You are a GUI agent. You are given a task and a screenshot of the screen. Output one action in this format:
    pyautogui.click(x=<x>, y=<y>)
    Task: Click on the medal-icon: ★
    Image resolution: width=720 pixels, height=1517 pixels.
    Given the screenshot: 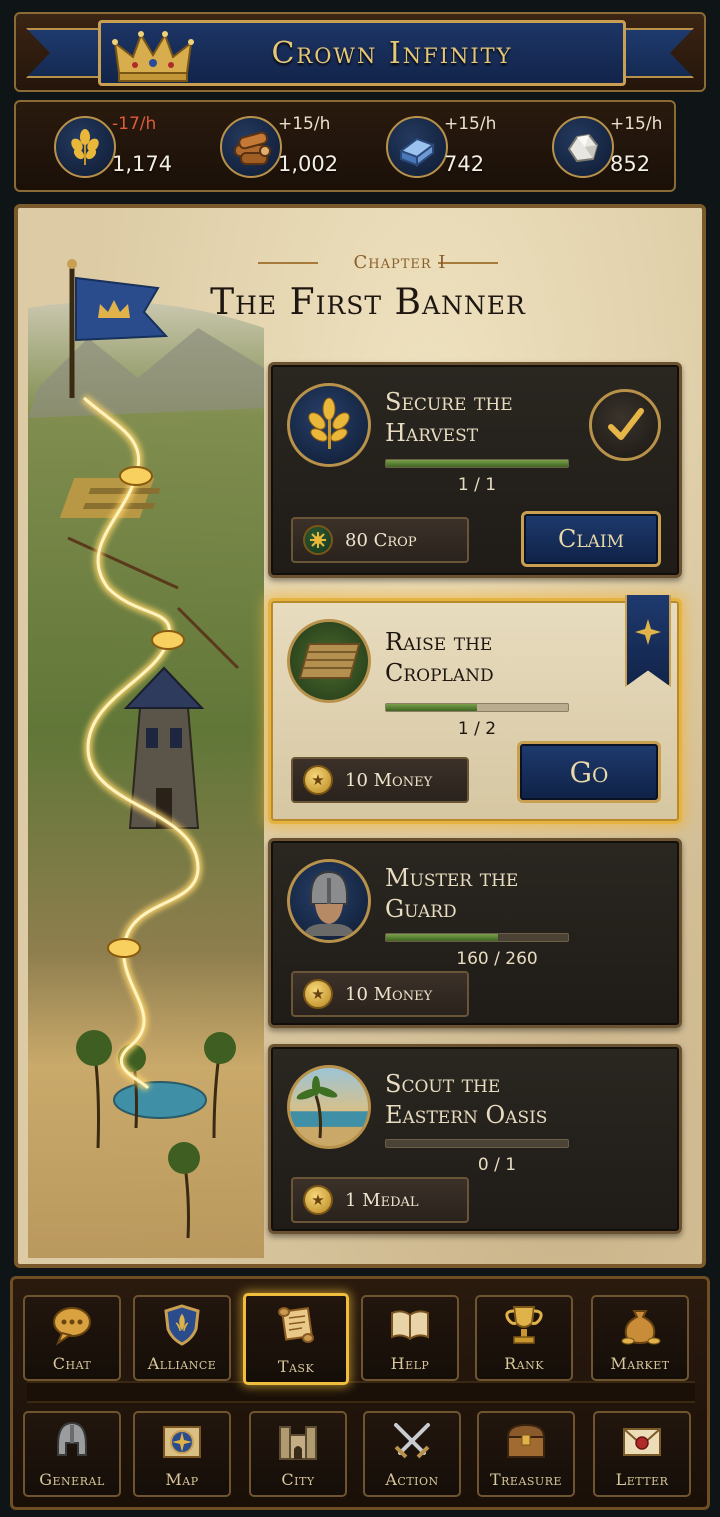 What is the action you would take?
    pyautogui.click(x=318, y=1200)
    